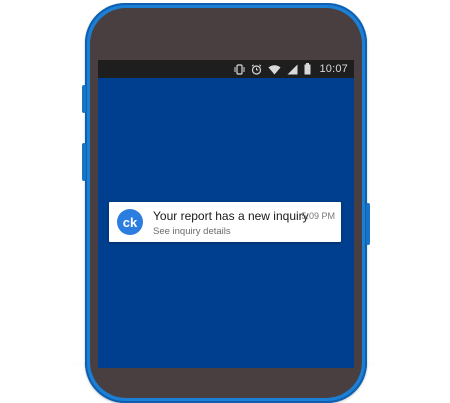 Image resolution: width=450 pixels, height=403 pixels. What do you see at coordinates (307, 69) in the screenshot?
I see `battery-icon` at bounding box center [307, 69].